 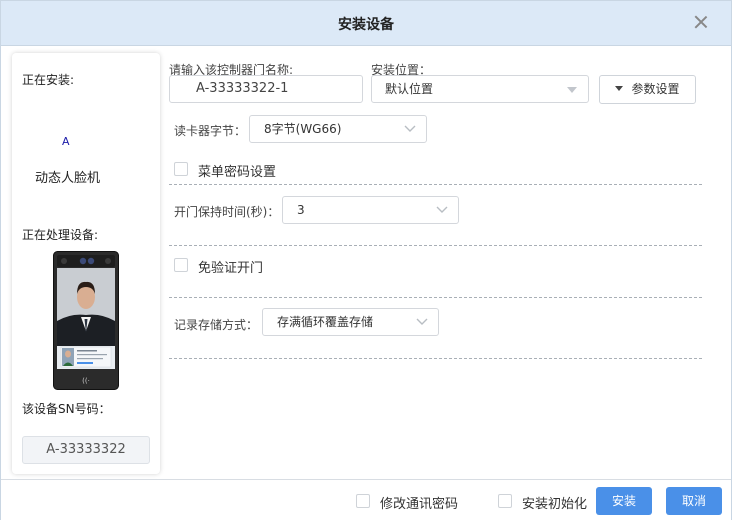 What do you see at coordinates (181, 169) in the screenshot?
I see `menu-password-checkbox` at bounding box center [181, 169].